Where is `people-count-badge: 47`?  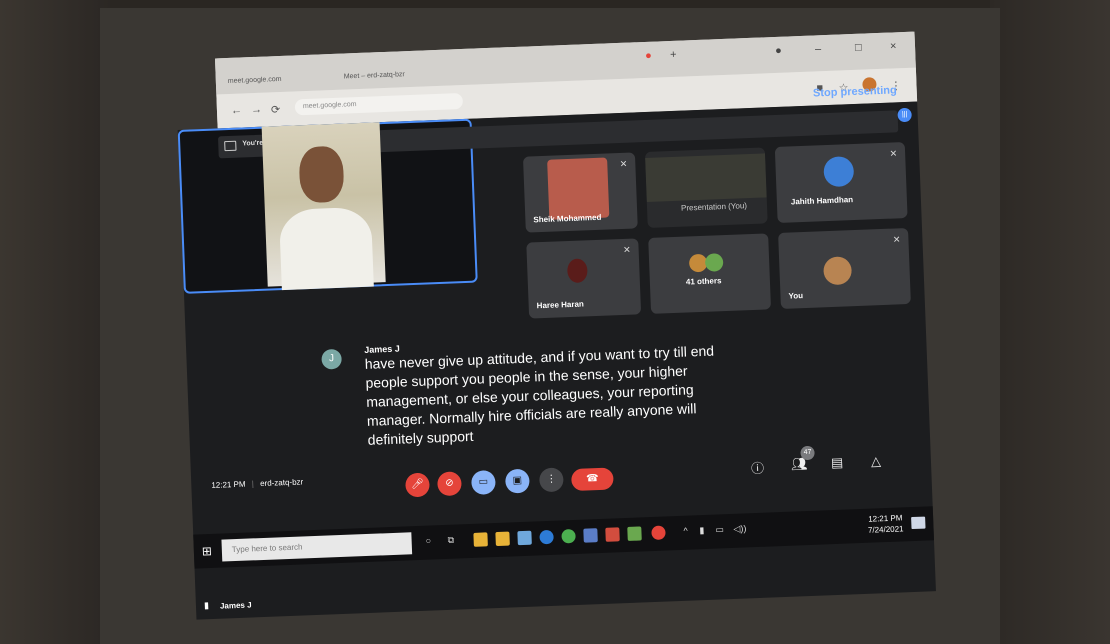 people-count-badge: 47 is located at coordinates (807, 453).